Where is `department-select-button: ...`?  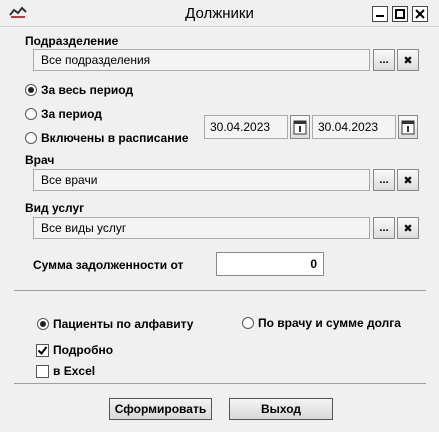
department-select-button: ... is located at coordinates (384, 60).